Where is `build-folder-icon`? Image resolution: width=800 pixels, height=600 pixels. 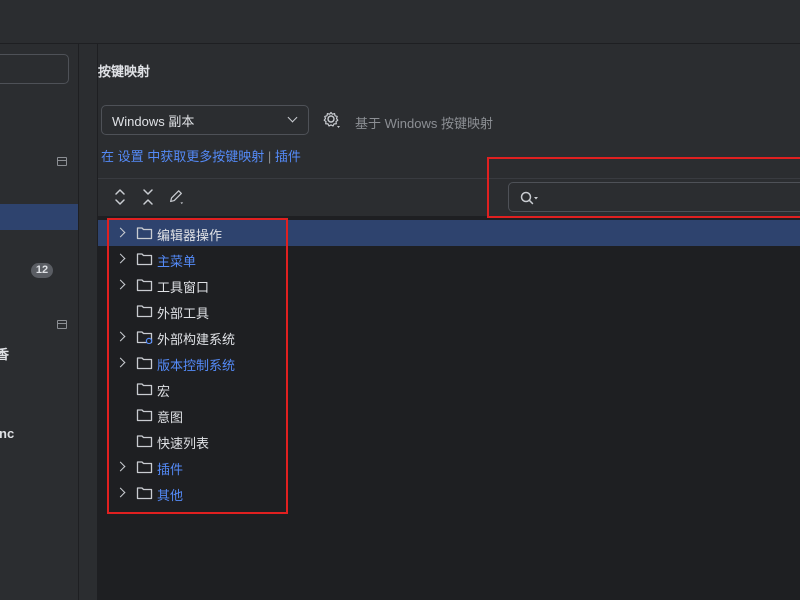 build-folder-icon is located at coordinates (144, 337).